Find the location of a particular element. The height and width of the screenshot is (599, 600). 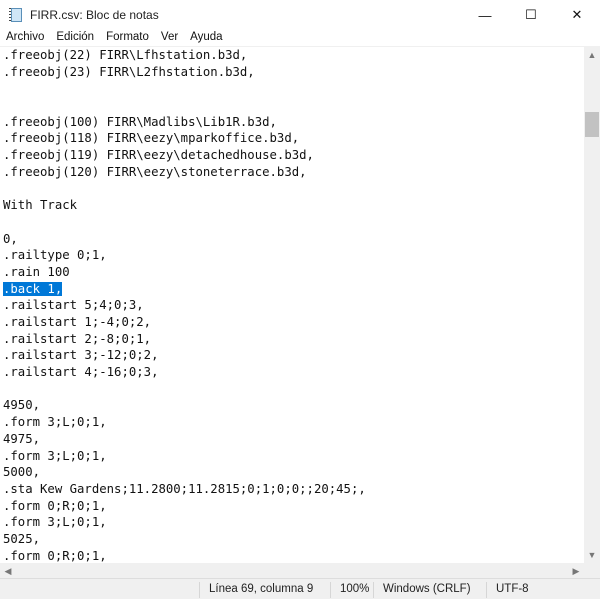

vertical-scroll-thumb is located at coordinates (592, 124).